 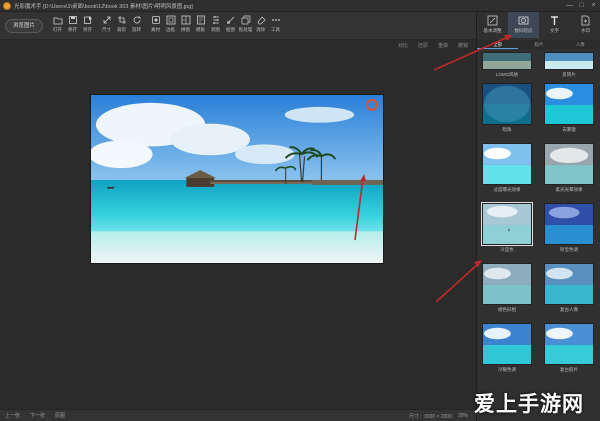 What do you see at coordinates (423, 45) in the screenshot?
I see `restore-button: 还原` at bounding box center [423, 45].